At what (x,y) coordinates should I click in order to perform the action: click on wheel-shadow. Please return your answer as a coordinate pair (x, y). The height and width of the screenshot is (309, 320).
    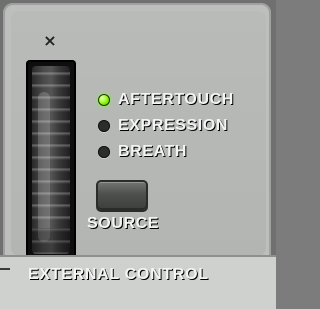
    Looking at the image, I should click on (51, 241).